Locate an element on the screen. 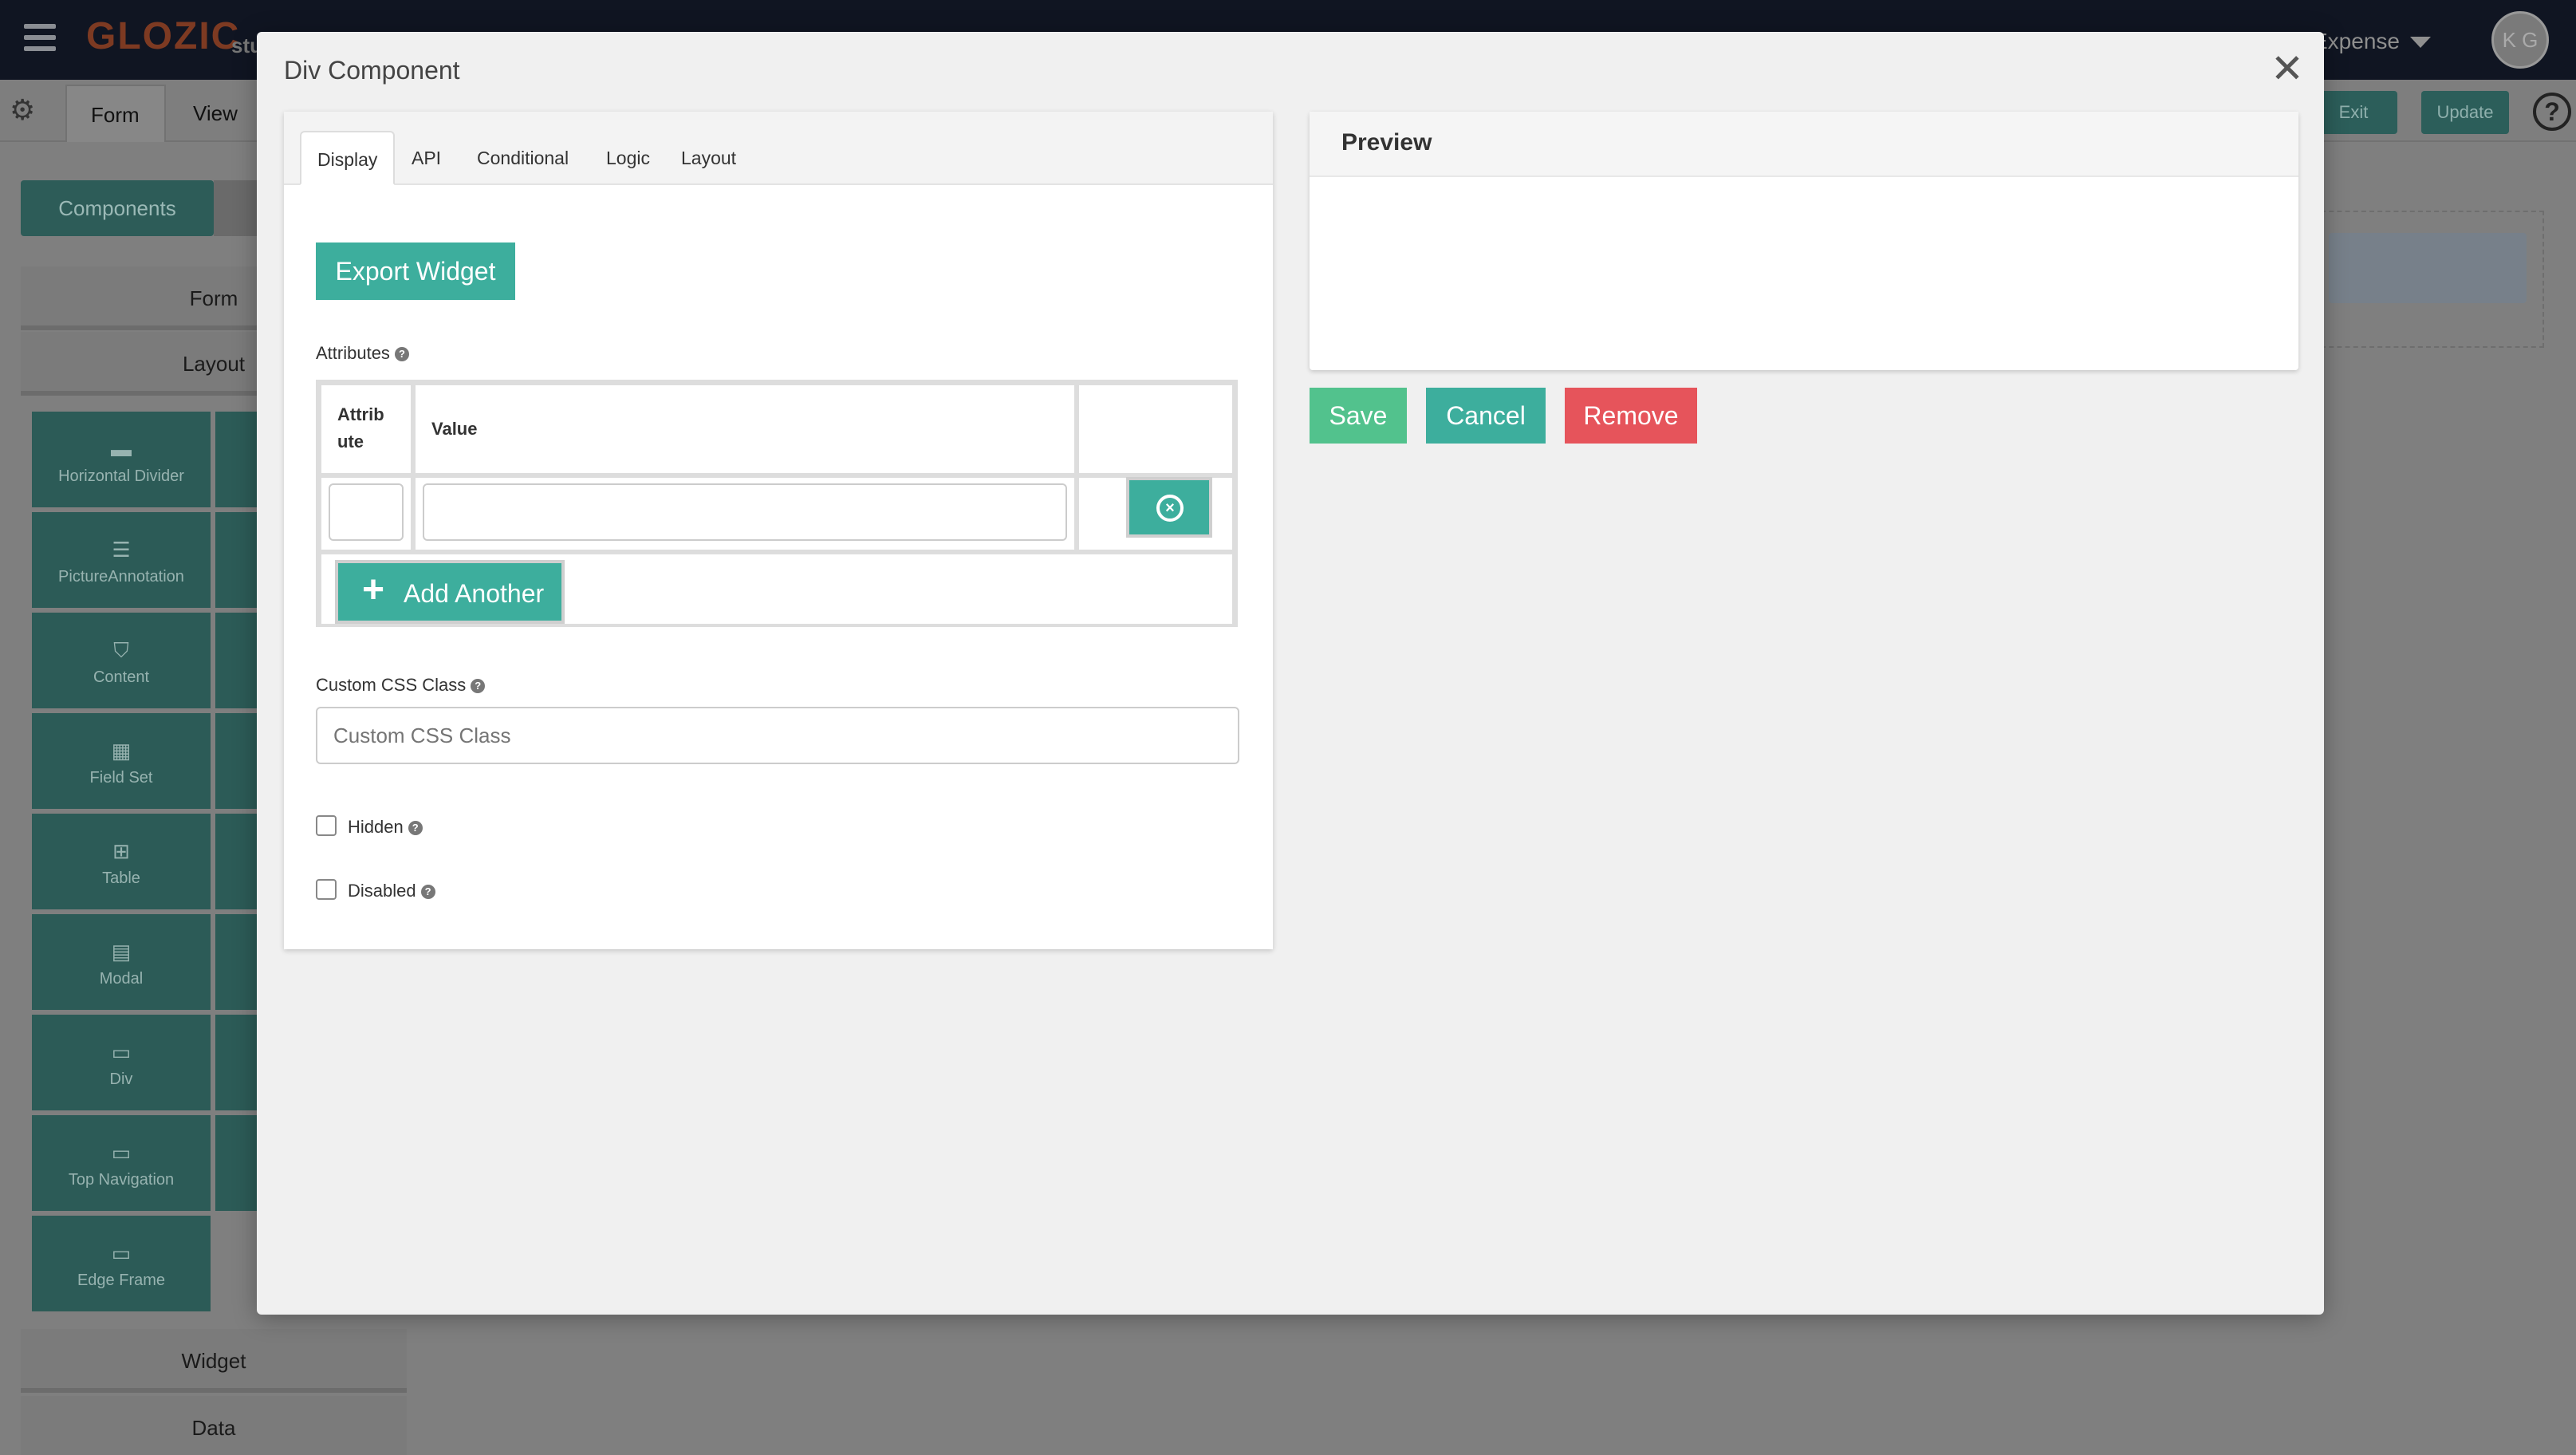 The width and height of the screenshot is (2576, 1455). table-header-cell: Attrib ute is located at coordinates (366, 429).